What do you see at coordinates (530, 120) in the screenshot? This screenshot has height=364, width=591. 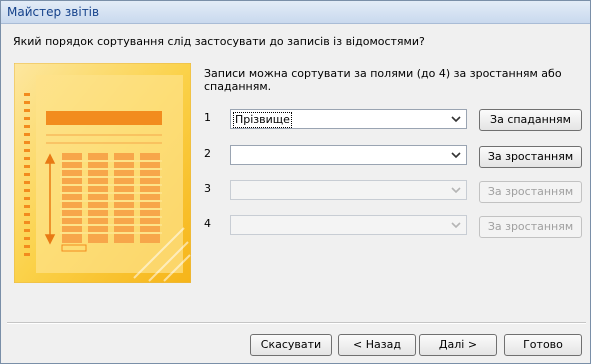 I see `sort-order-1-button: За спаданням` at bounding box center [530, 120].